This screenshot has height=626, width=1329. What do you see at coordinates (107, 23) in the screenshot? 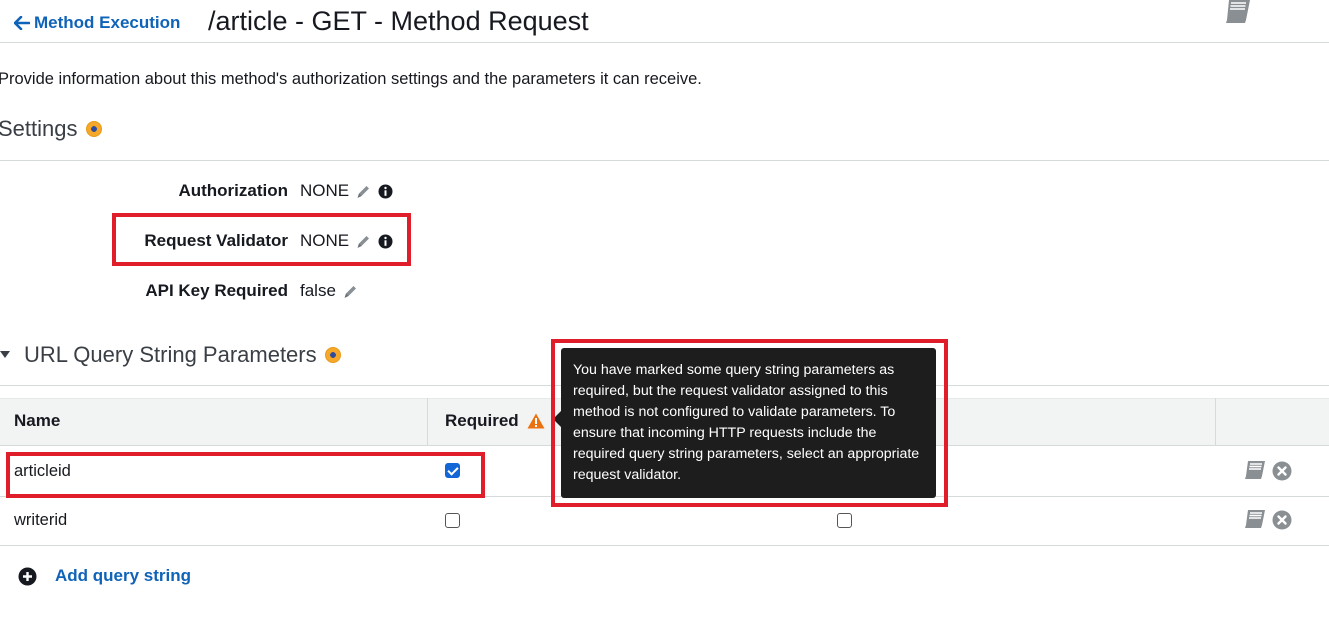
I see `back-link-label: Method Execution` at bounding box center [107, 23].